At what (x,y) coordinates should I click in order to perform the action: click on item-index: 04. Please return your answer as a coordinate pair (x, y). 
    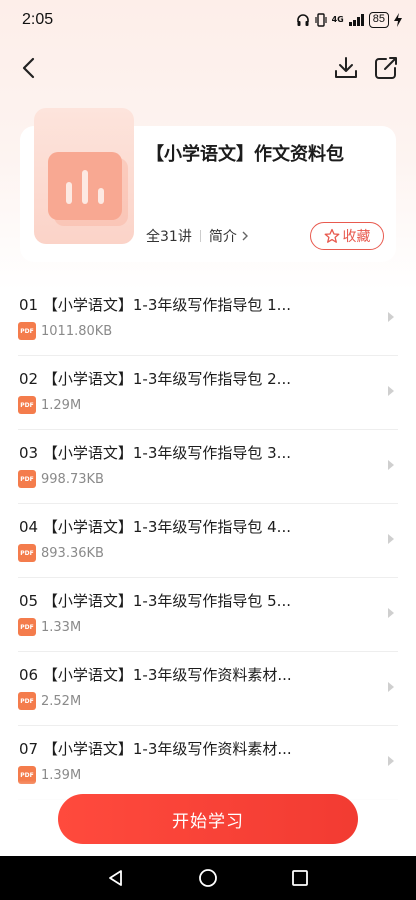
    Looking at the image, I should click on (29, 527).